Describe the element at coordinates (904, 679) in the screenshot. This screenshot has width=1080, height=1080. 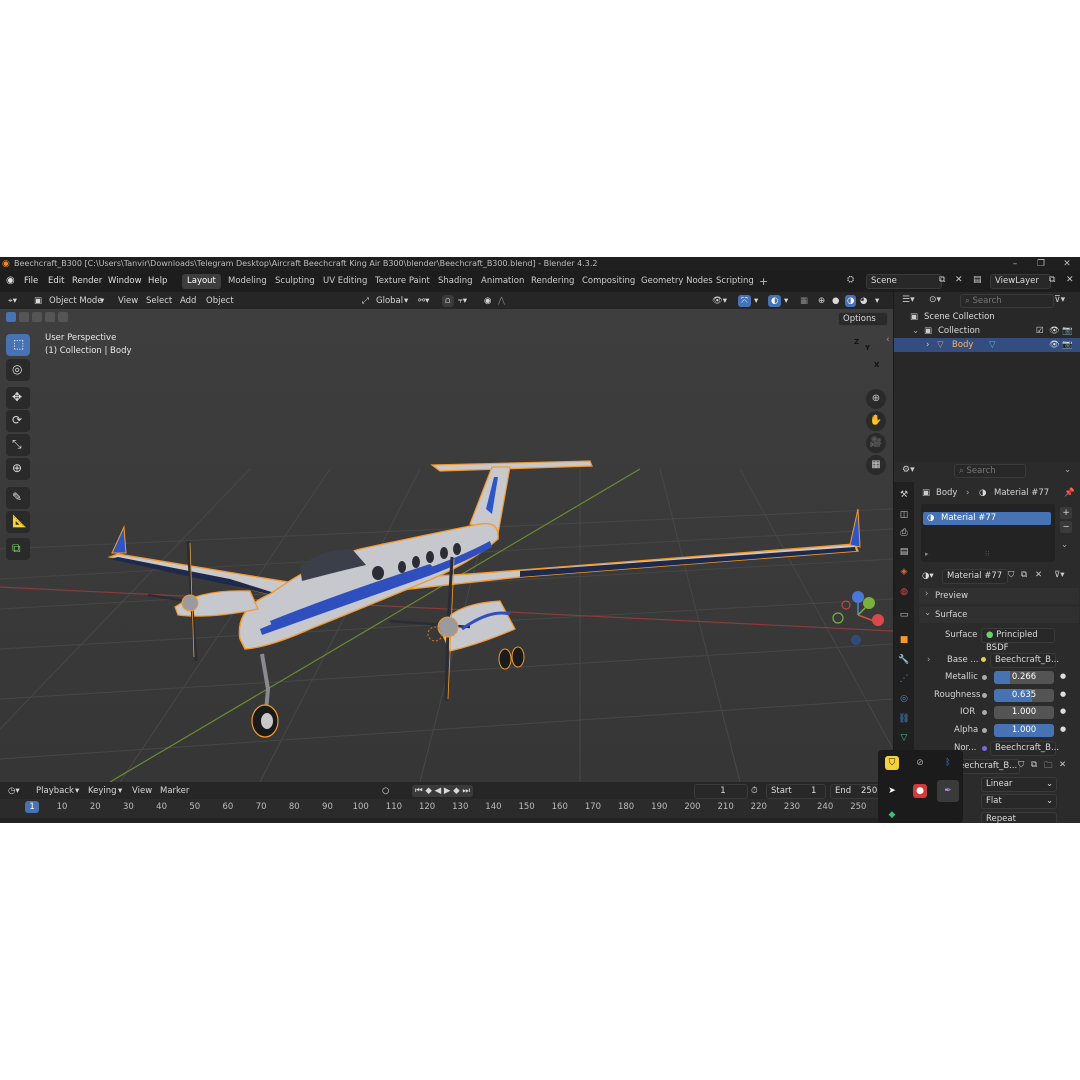
I see `particles-tab-icon: ⋰` at that location.